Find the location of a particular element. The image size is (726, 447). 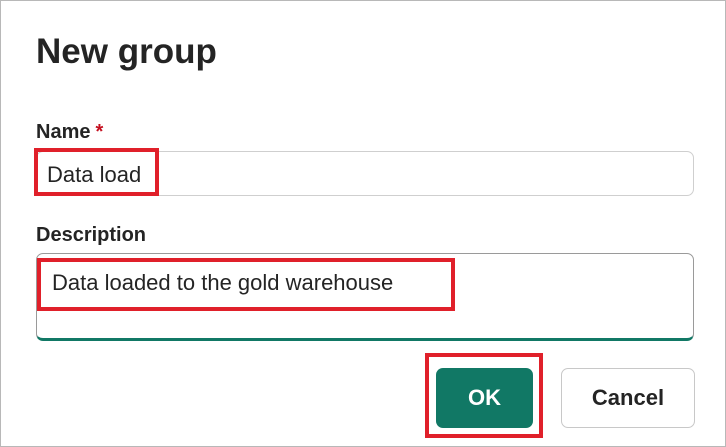

name-label-text: Name is located at coordinates (63, 132).